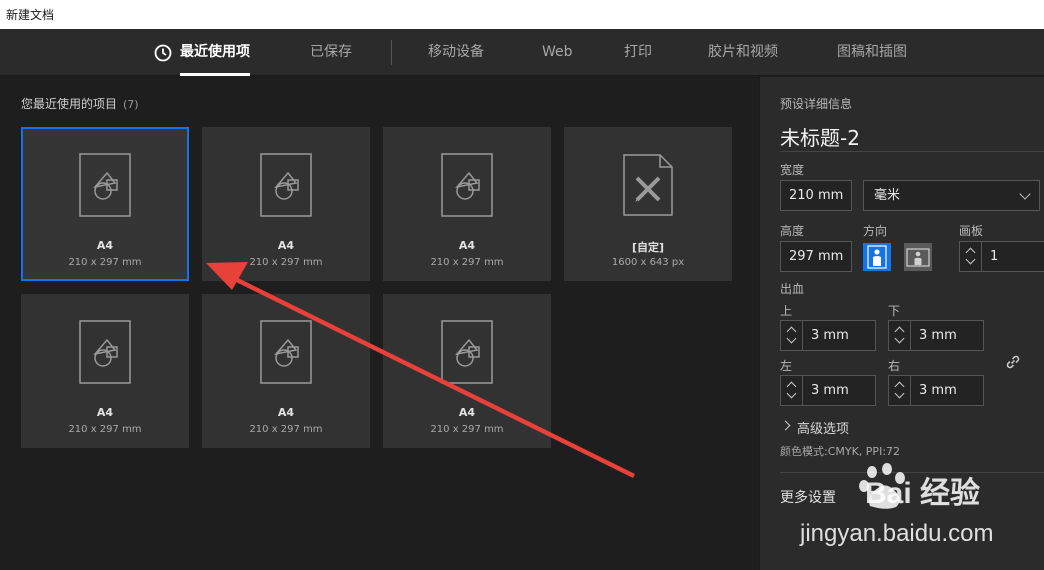  Describe the element at coordinates (522, 14) in the screenshot. I see `window-titlebar: 新建文档` at that location.